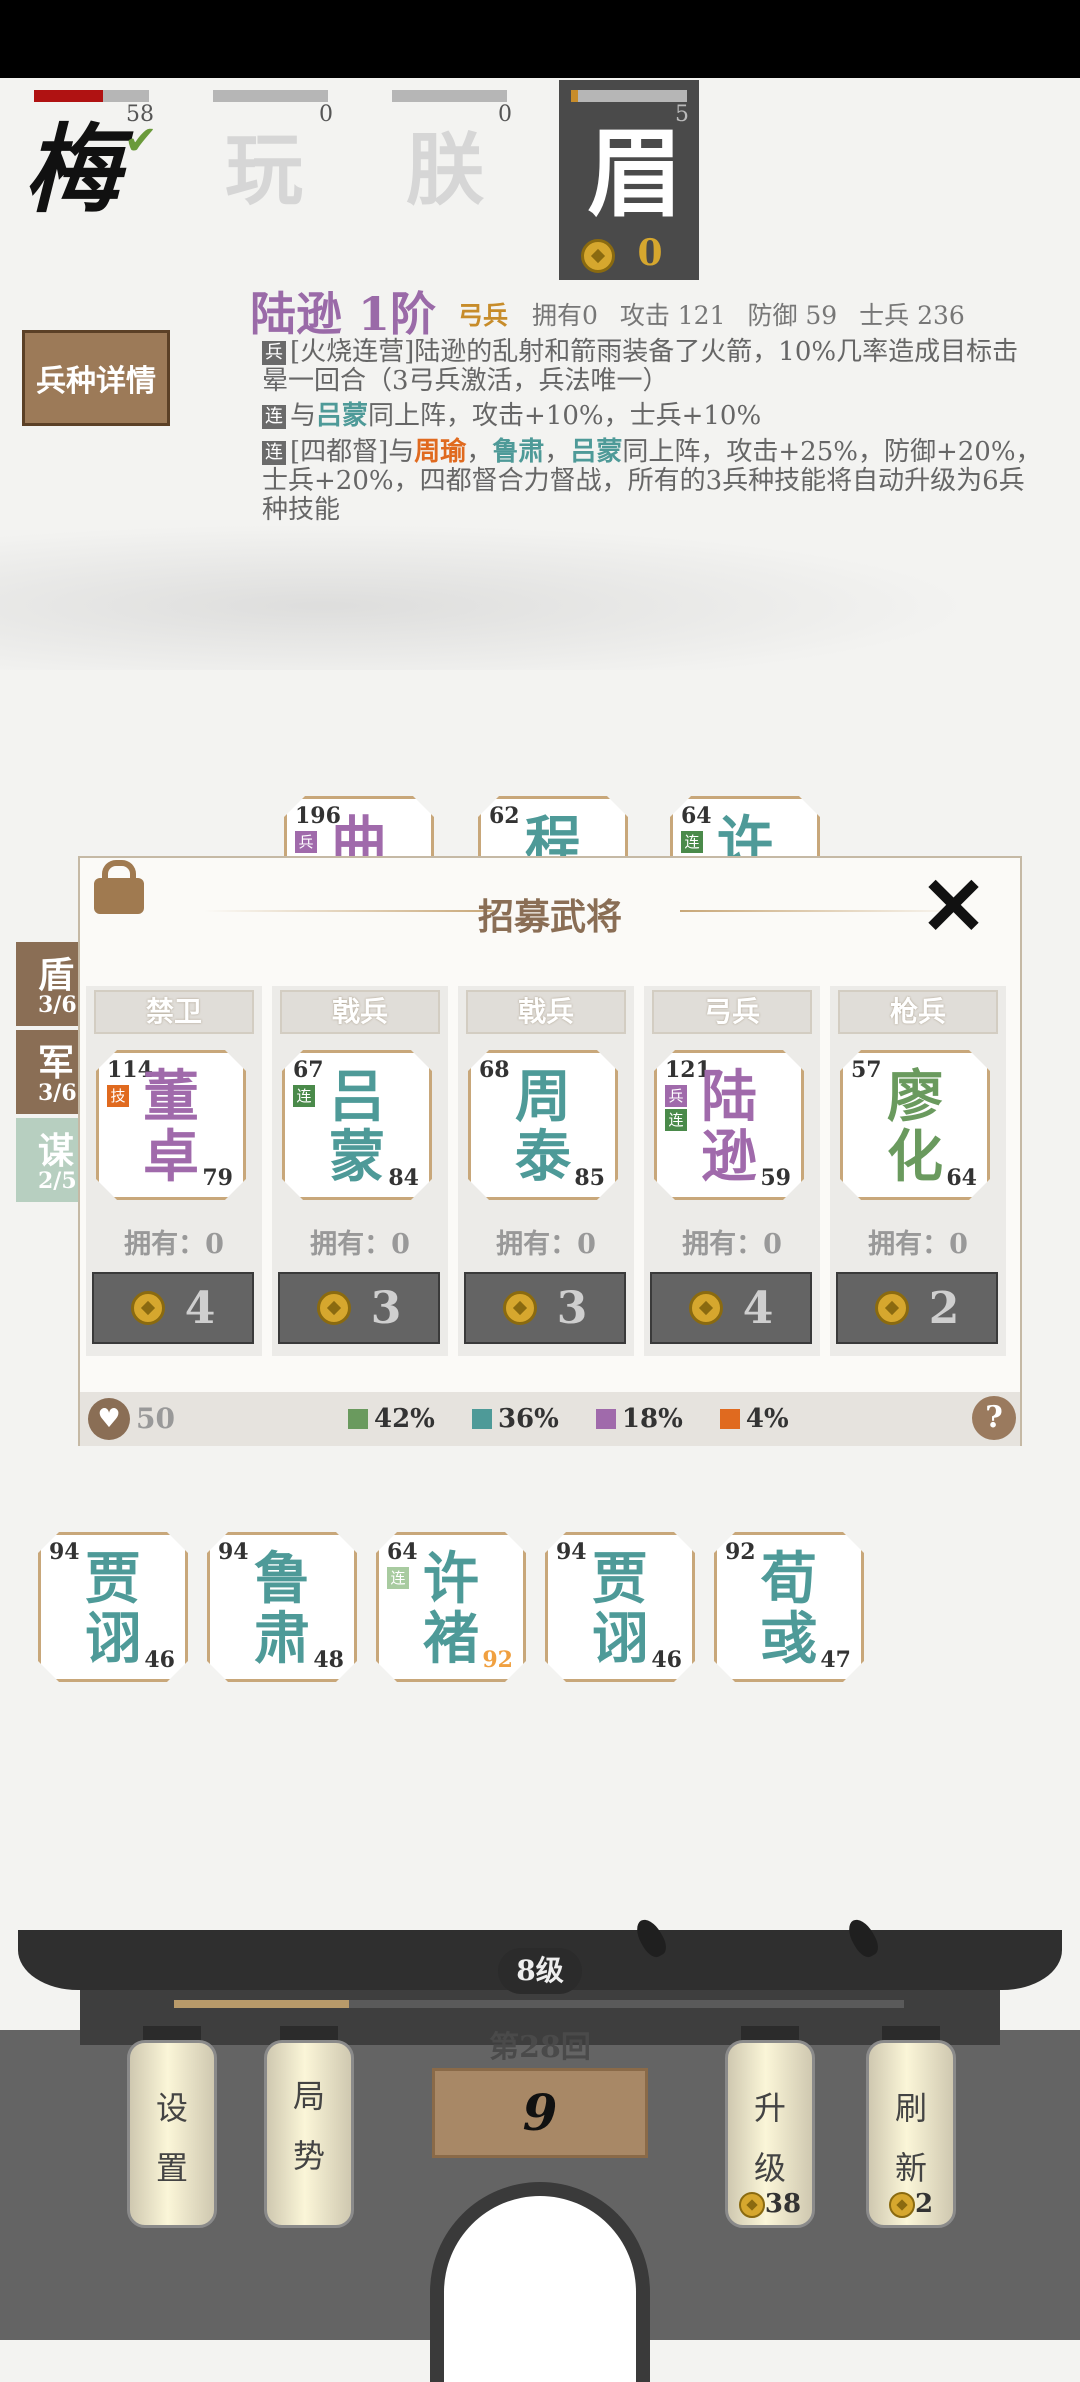 The image size is (1080, 2382). Describe the element at coordinates (451, 1579) in the screenshot. I see `unit-name: 许` at that location.